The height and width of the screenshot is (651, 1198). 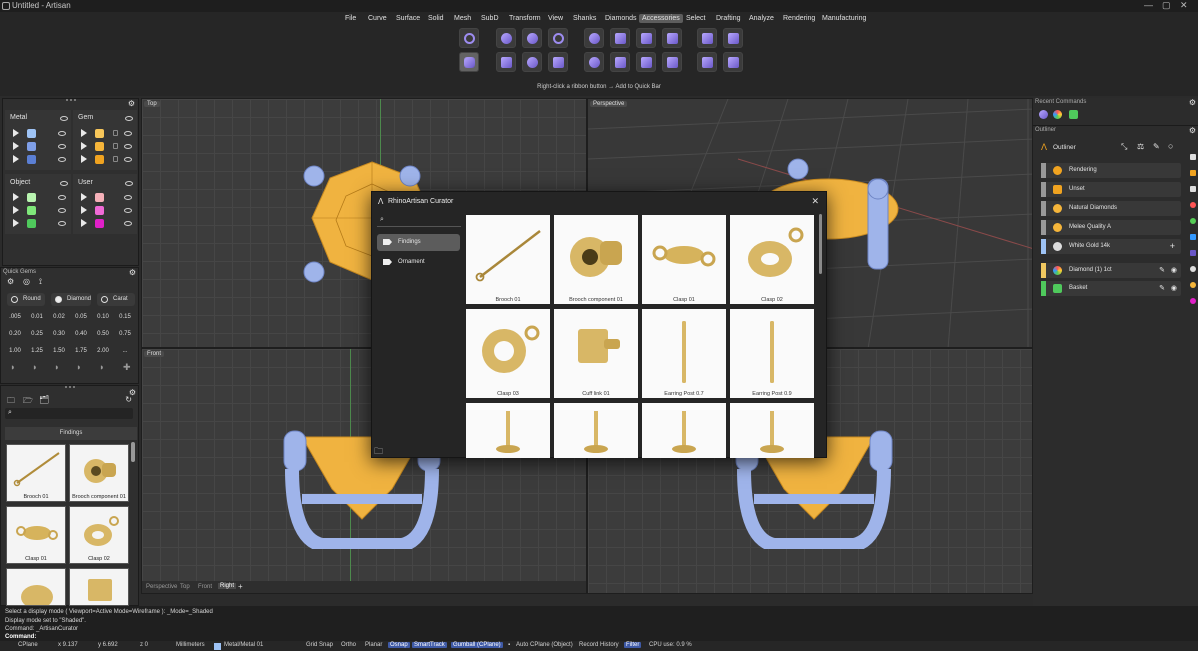 I want to click on gem-size-cell: 0.05, so click(x=81, y=317).